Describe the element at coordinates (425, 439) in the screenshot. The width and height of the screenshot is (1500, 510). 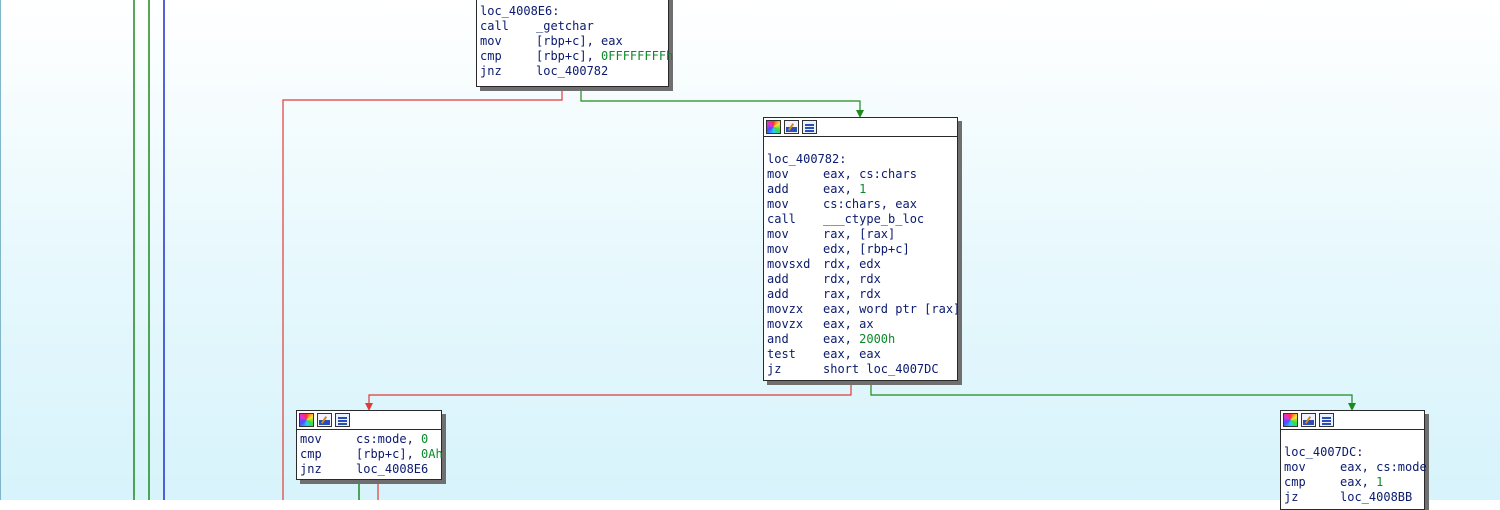
I see `immediate-value: 0` at that location.